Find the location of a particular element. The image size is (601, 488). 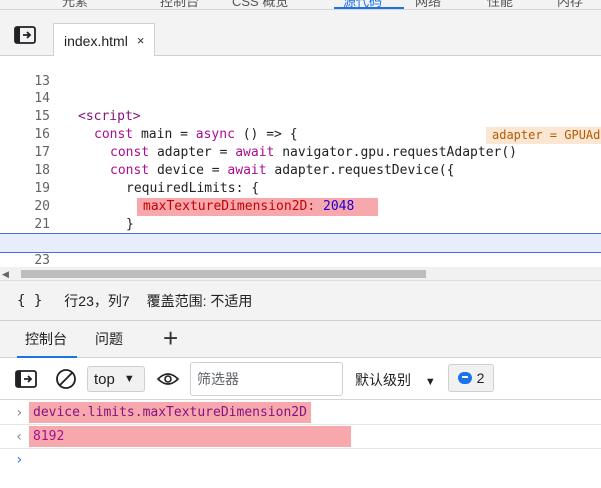

result-chevron-icon: ‹ is located at coordinates (19, 437).